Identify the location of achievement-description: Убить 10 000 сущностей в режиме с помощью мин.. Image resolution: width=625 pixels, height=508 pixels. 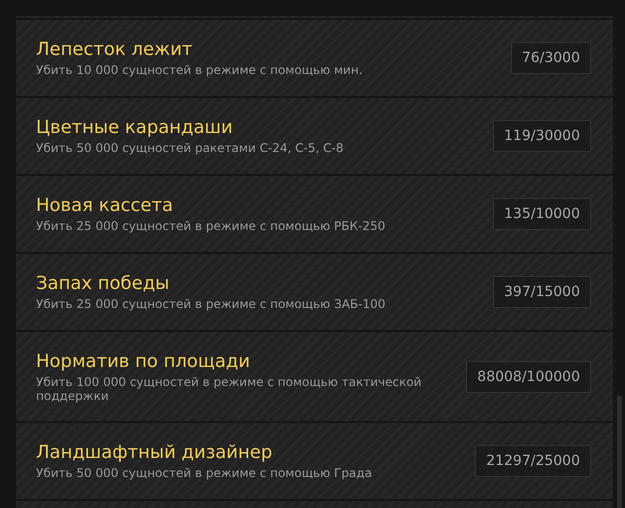
(199, 70).